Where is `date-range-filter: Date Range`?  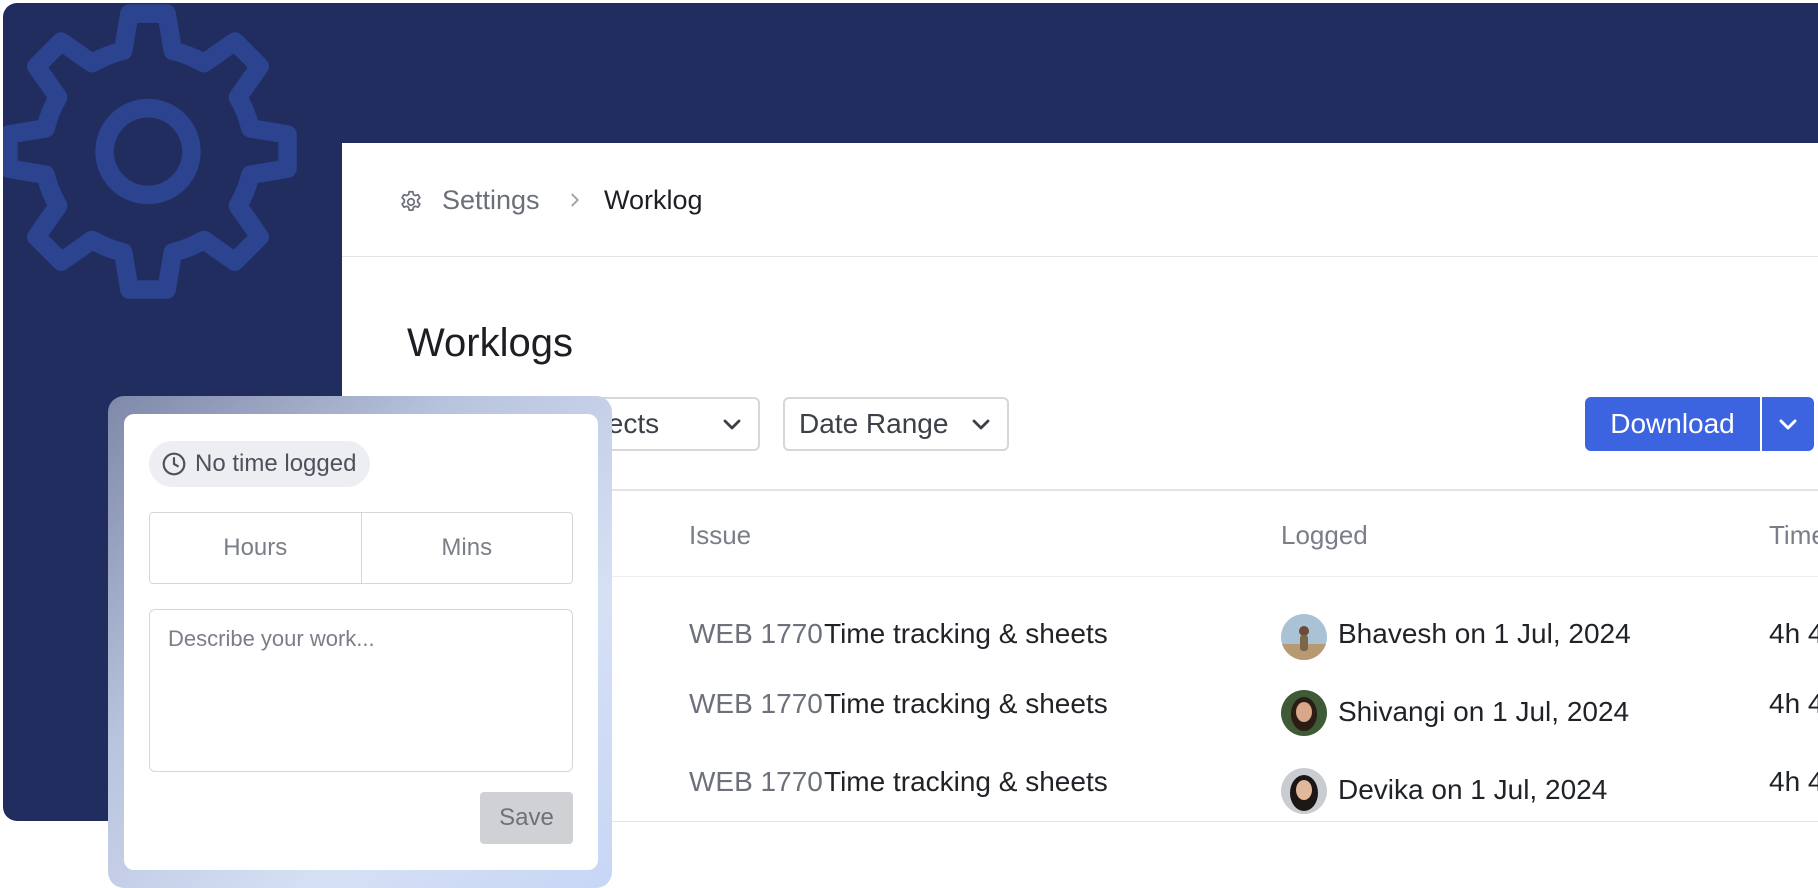 date-range-filter: Date Range is located at coordinates (896, 424).